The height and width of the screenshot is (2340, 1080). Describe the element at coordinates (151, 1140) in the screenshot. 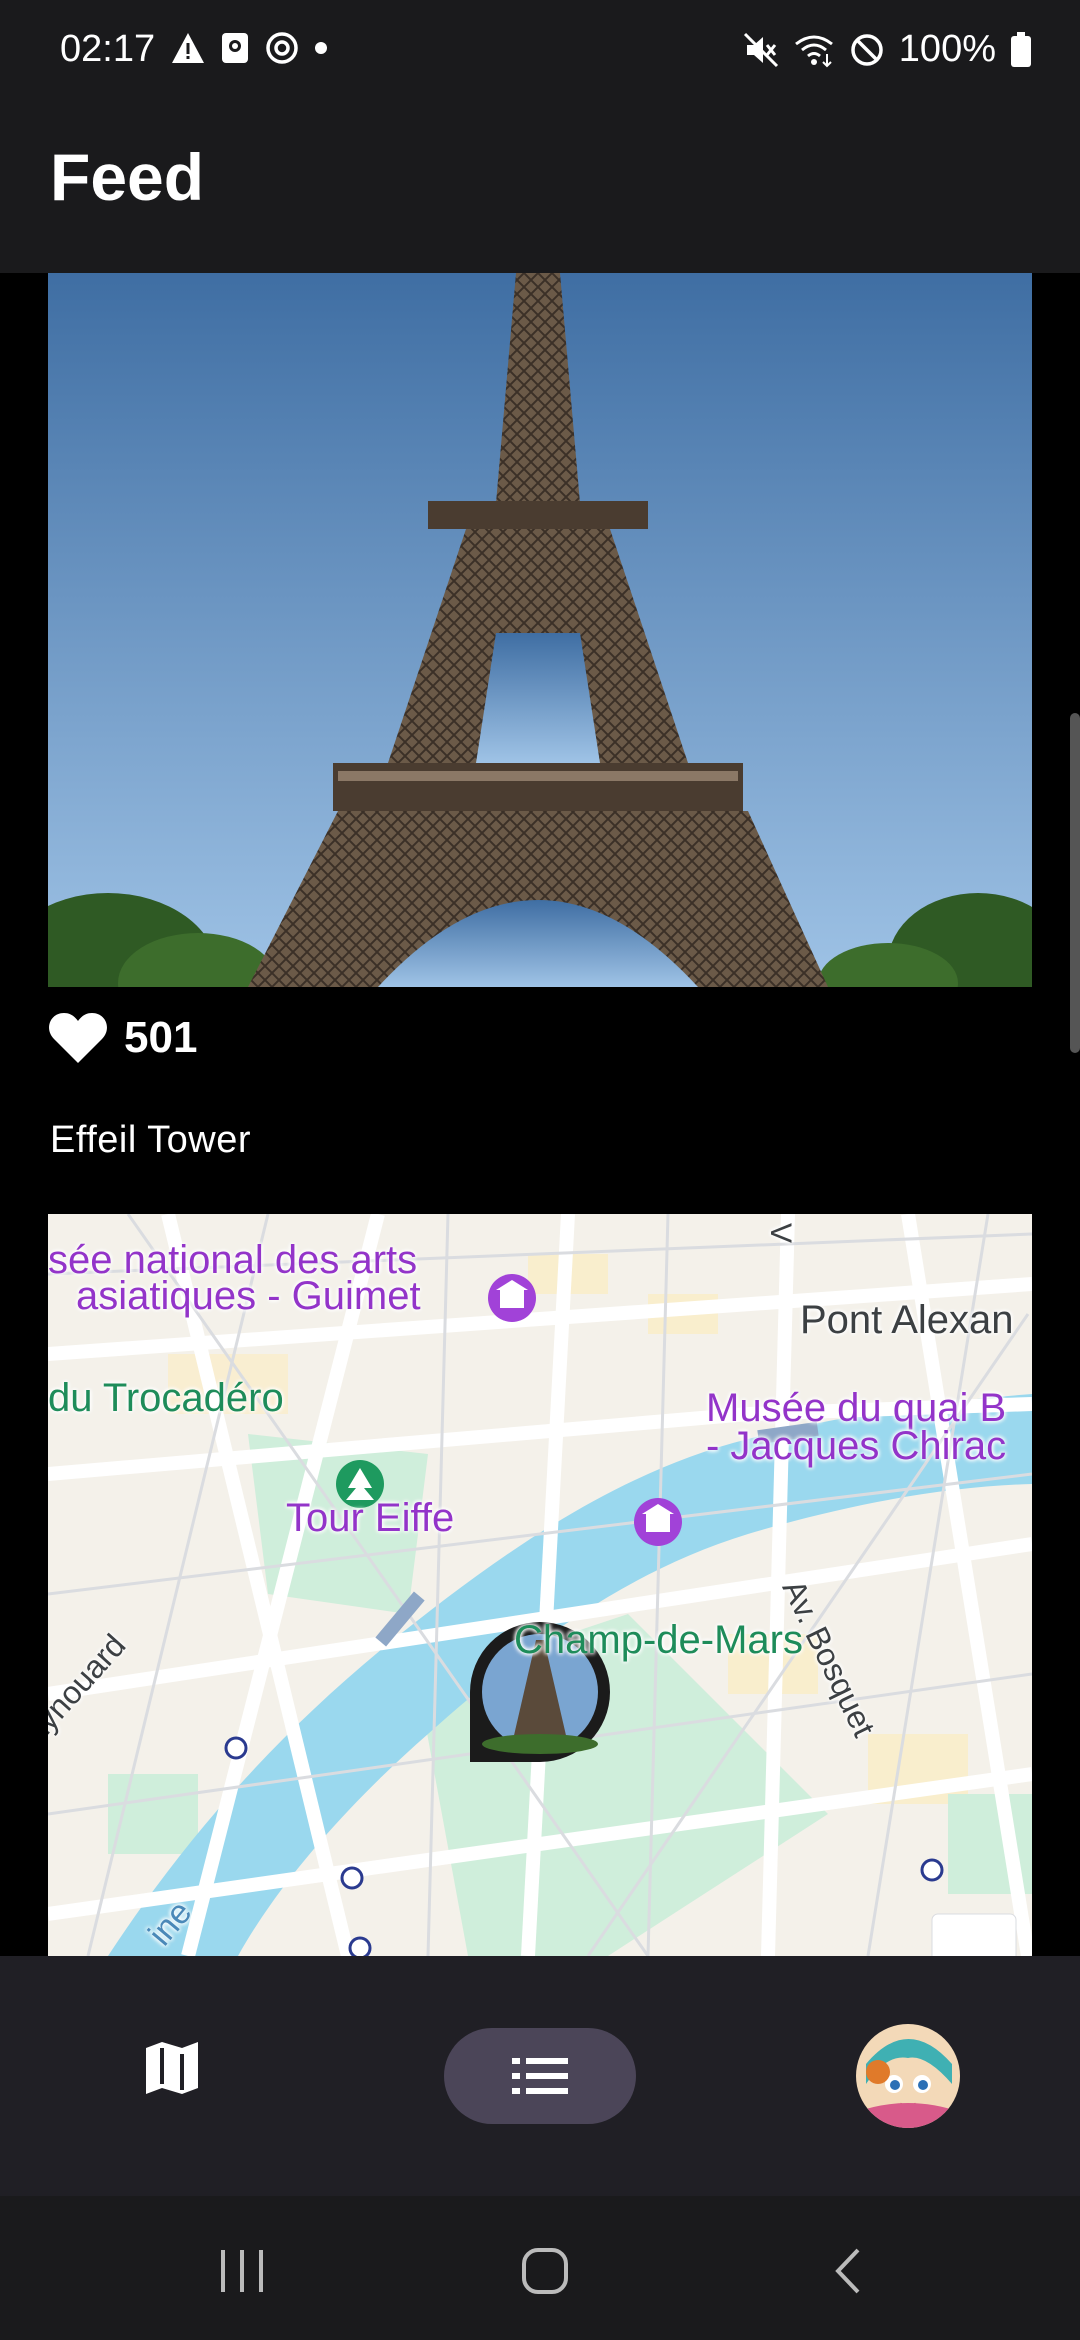

I see `post-caption: Effeil Tower` at that location.